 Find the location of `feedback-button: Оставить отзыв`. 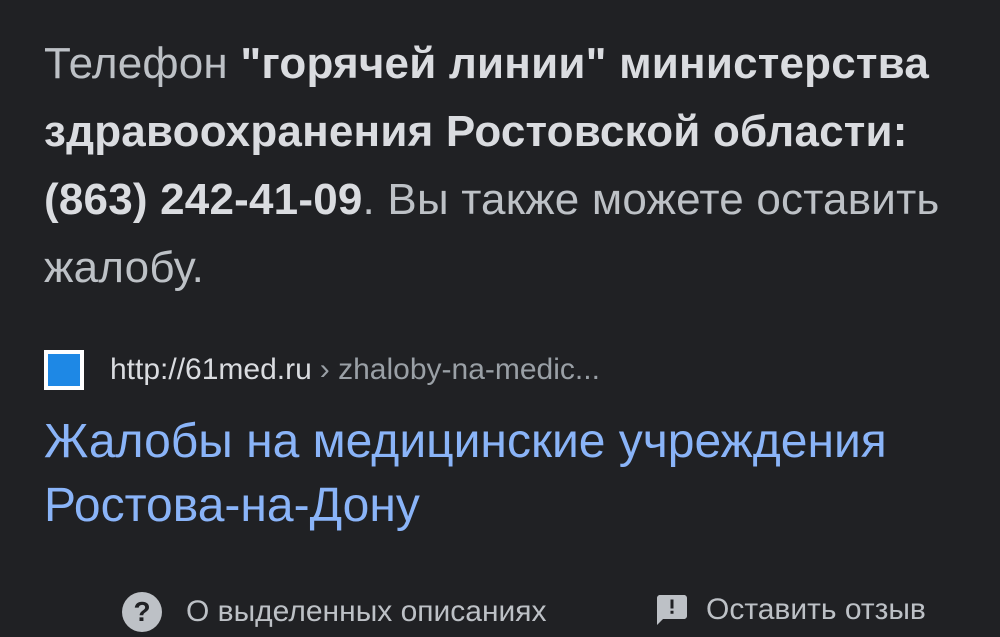

feedback-button: Оставить отзыв is located at coordinates (790, 610).